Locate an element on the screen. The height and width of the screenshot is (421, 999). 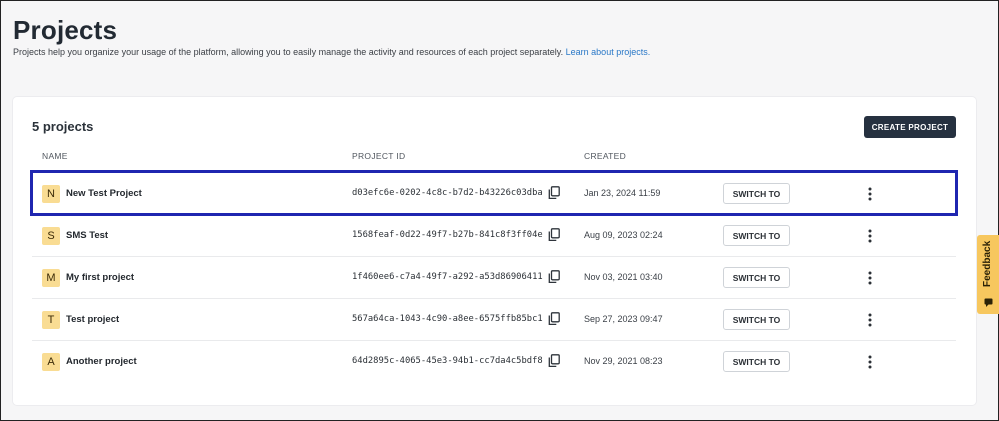
project-id: 1f460ee6-c7a4-49f7-a292-a53d86906411 is located at coordinates (447, 277).